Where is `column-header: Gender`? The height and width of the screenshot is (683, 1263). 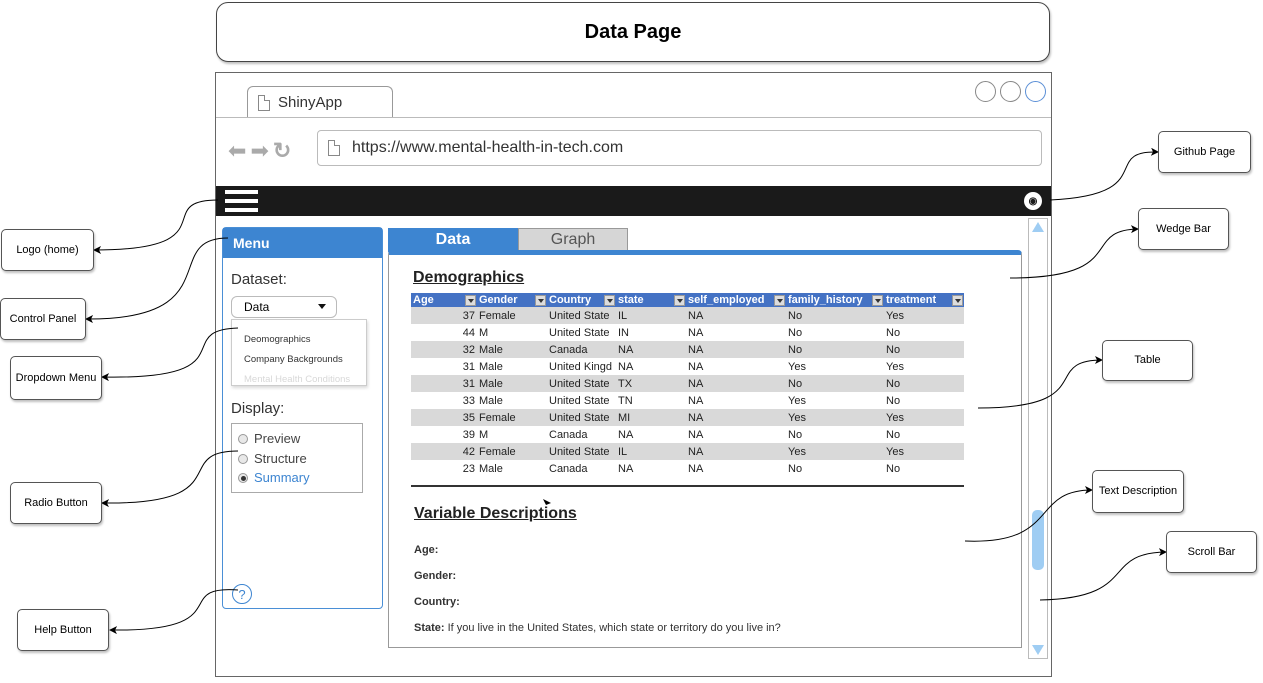 column-header: Gender is located at coordinates (512, 300).